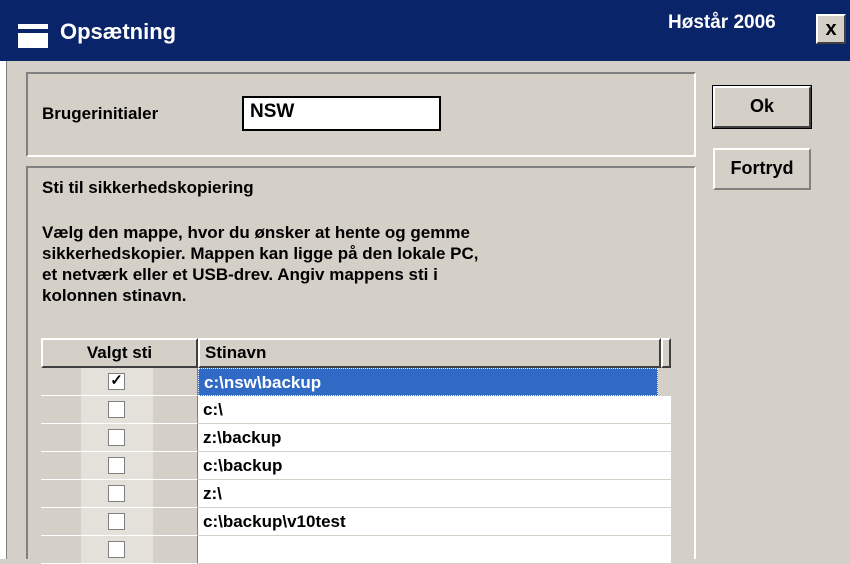  I want to click on column-header-filler, so click(666, 353).